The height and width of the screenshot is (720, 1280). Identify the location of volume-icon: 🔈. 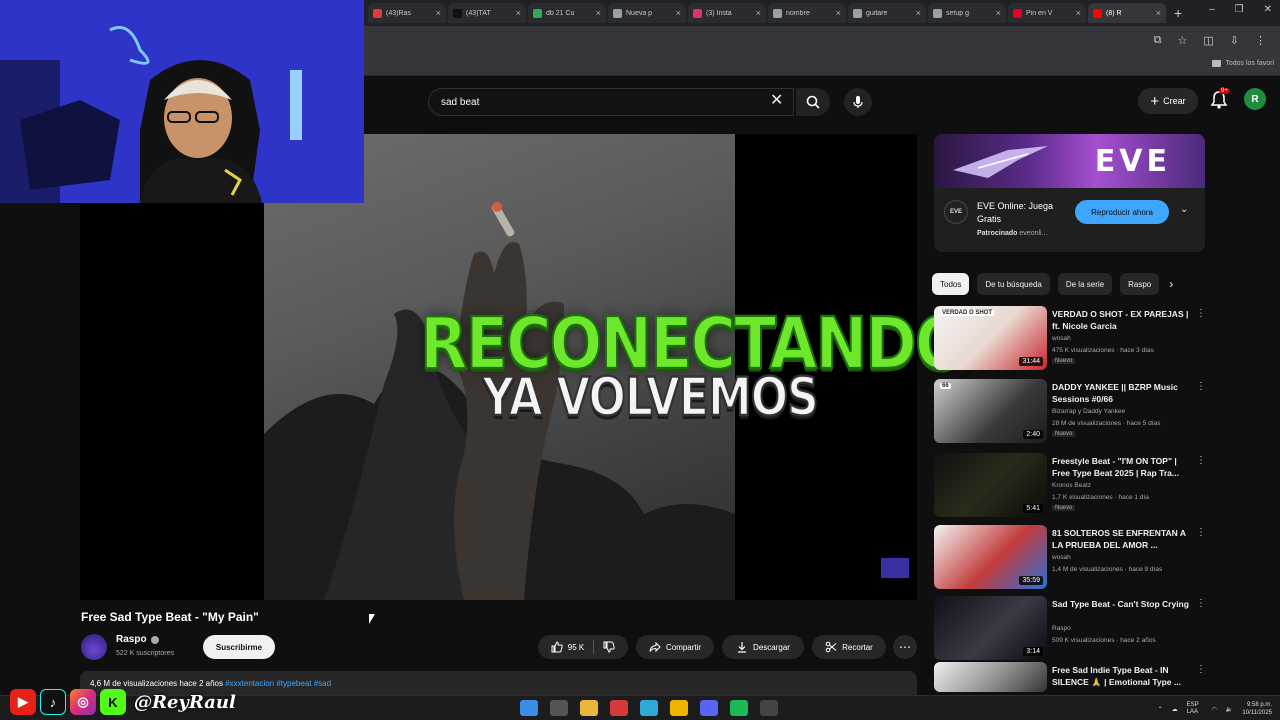
(1229, 709).